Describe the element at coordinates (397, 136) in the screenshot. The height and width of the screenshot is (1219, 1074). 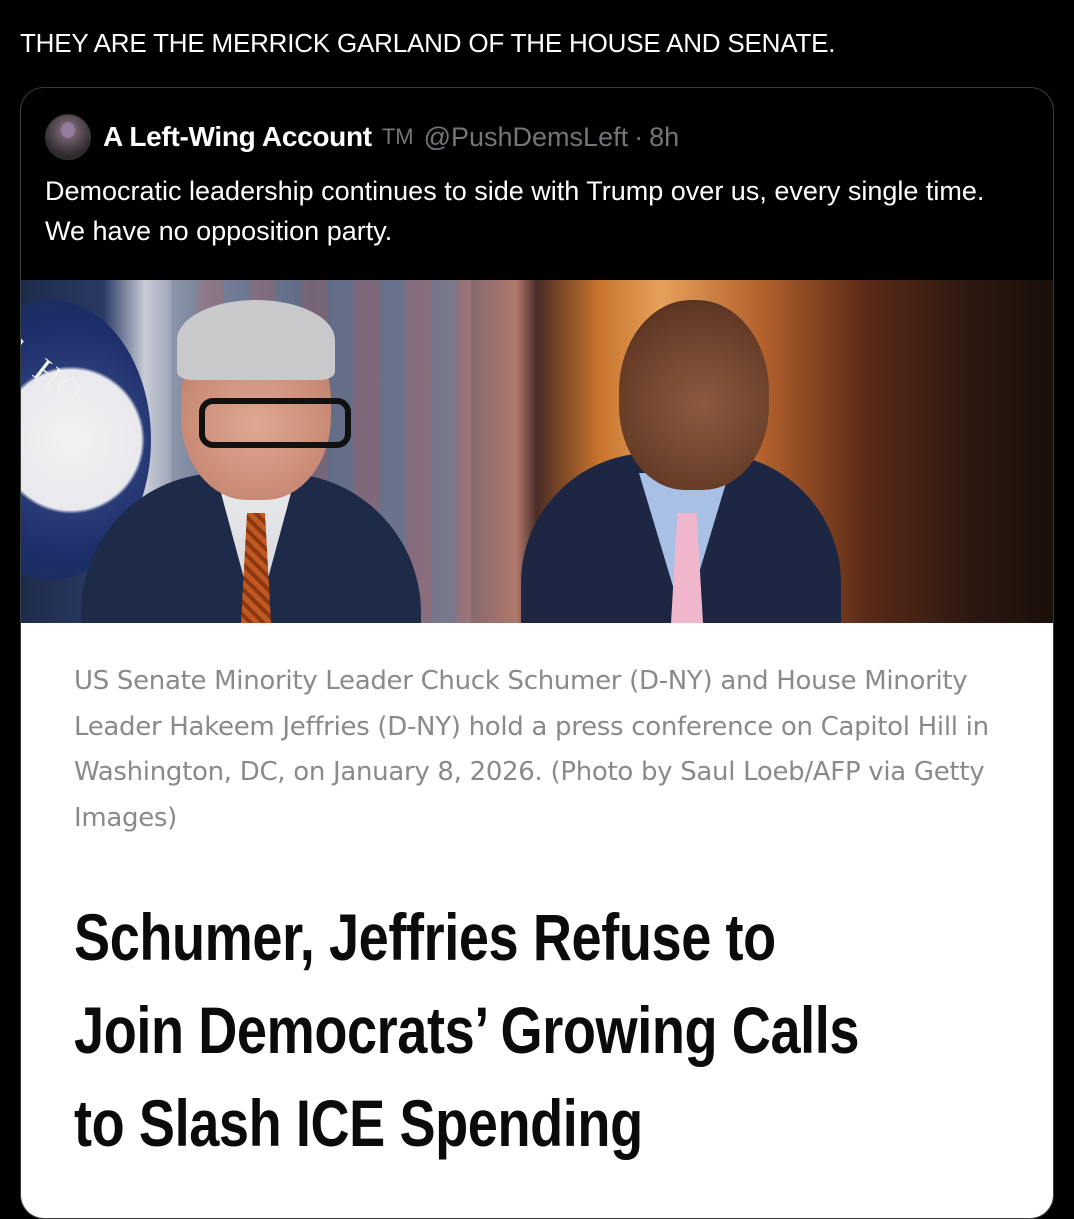
I see `tm-badge: TM` at that location.